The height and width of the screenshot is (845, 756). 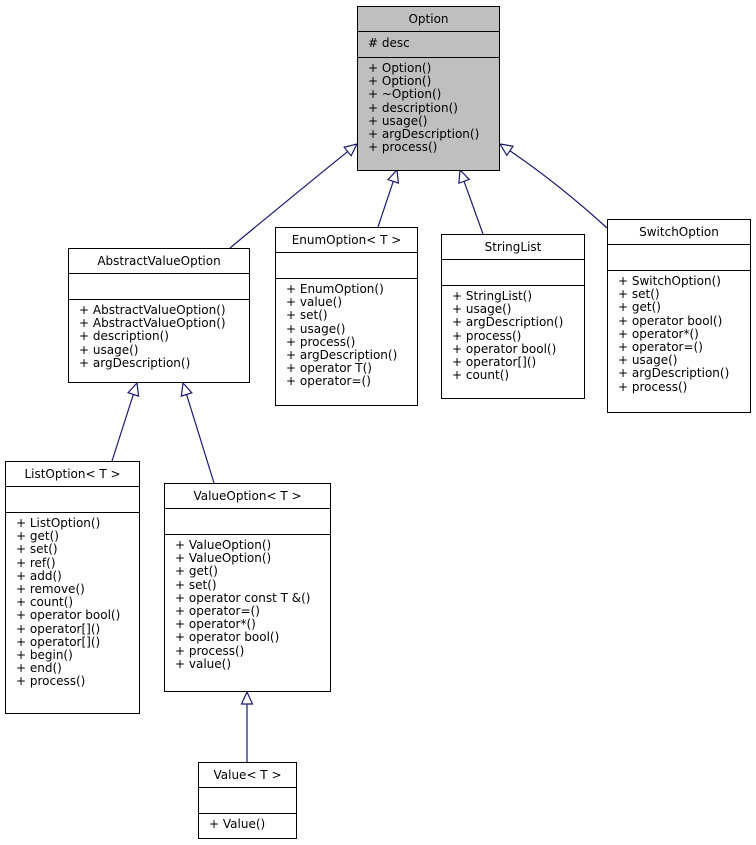 I want to click on operation: + count(), so click(x=481, y=375).